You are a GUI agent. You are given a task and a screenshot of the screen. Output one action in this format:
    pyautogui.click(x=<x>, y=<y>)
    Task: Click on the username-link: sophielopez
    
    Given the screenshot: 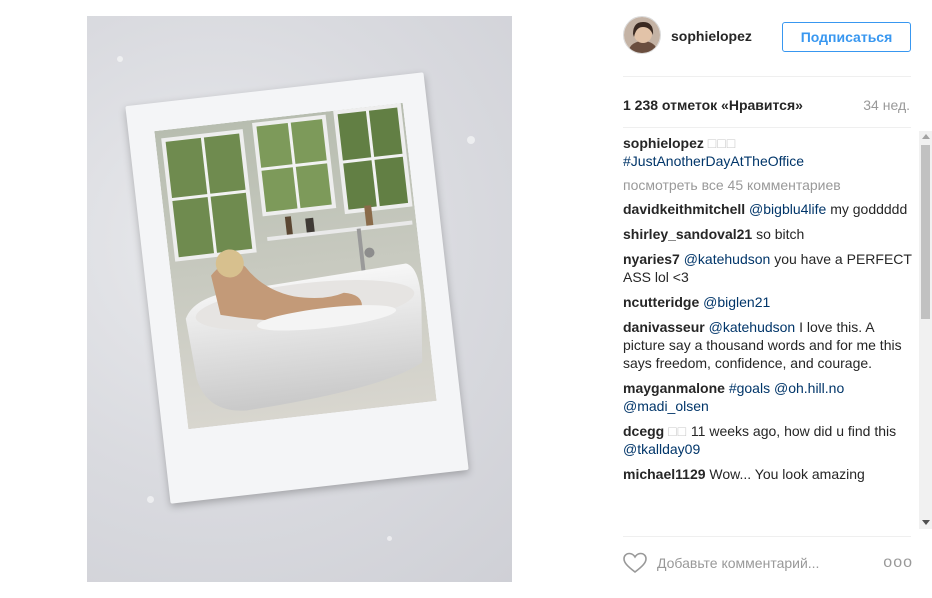 What is the action you would take?
    pyautogui.click(x=711, y=36)
    